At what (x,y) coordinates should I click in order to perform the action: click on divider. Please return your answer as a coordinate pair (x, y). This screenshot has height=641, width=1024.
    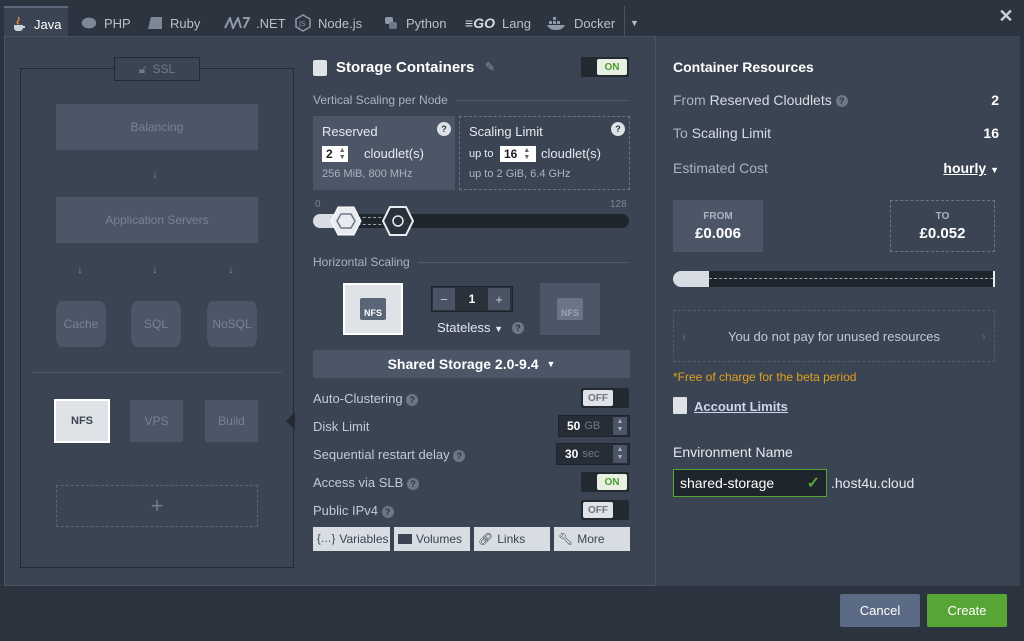
    Looking at the image, I should click on (523, 262).